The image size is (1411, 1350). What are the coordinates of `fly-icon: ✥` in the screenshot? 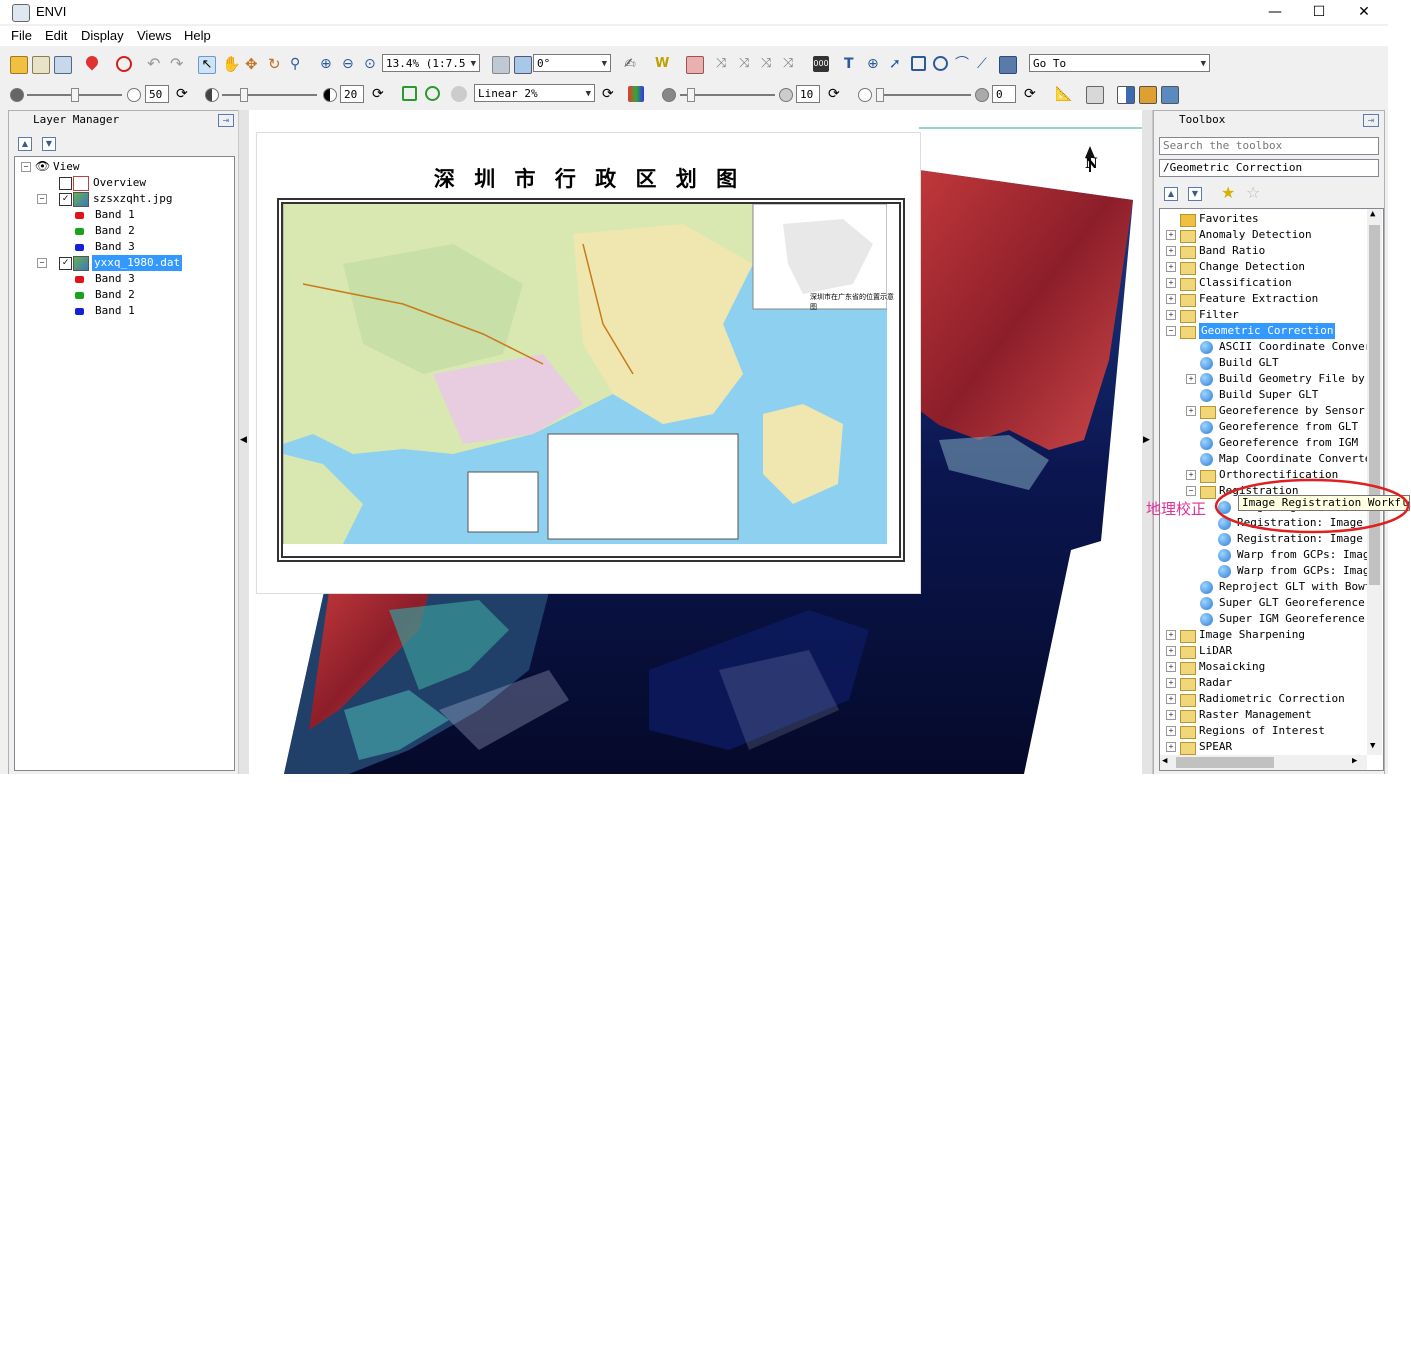 It's located at (253, 64).